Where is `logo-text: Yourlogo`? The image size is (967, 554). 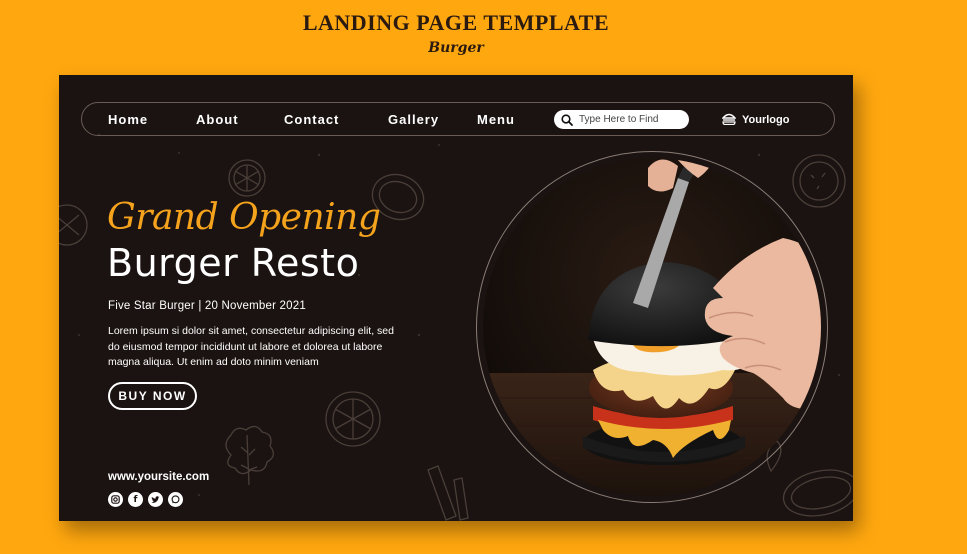 logo-text: Yourlogo is located at coordinates (766, 120).